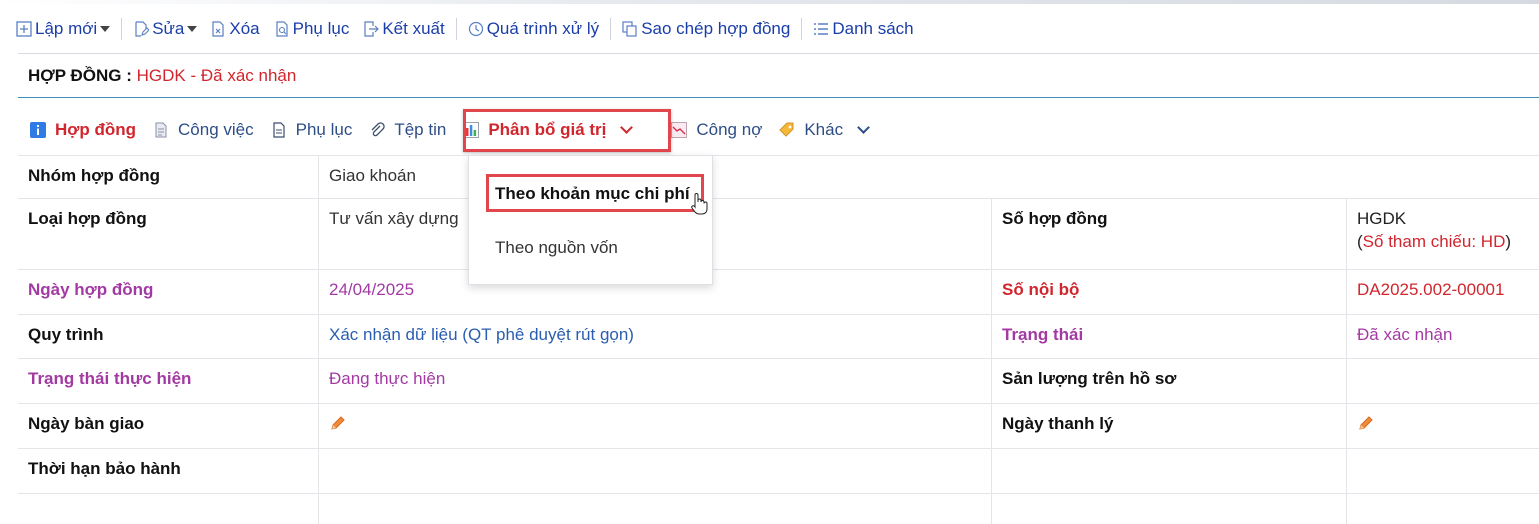  Describe the element at coordinates (87, 218) in the screenshot. I see `type-label: Loại hợp đồng` at that location.